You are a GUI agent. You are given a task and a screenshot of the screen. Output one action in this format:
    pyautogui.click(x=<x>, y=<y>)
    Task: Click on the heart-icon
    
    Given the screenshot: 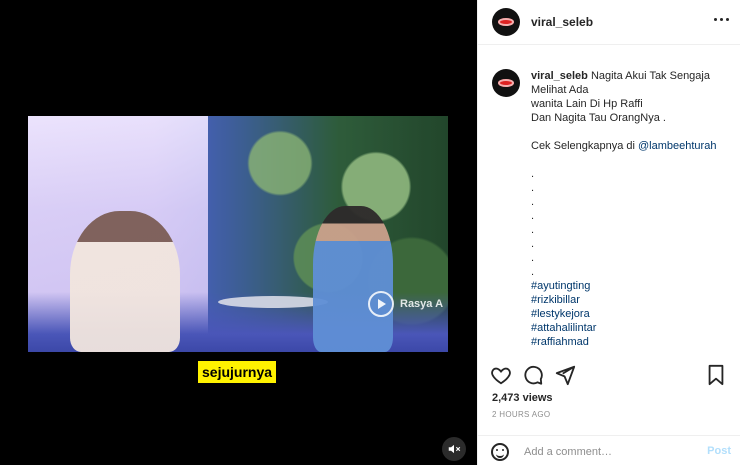 What is the action you would take?
    pyautogui.click(x=501, y=375)
    